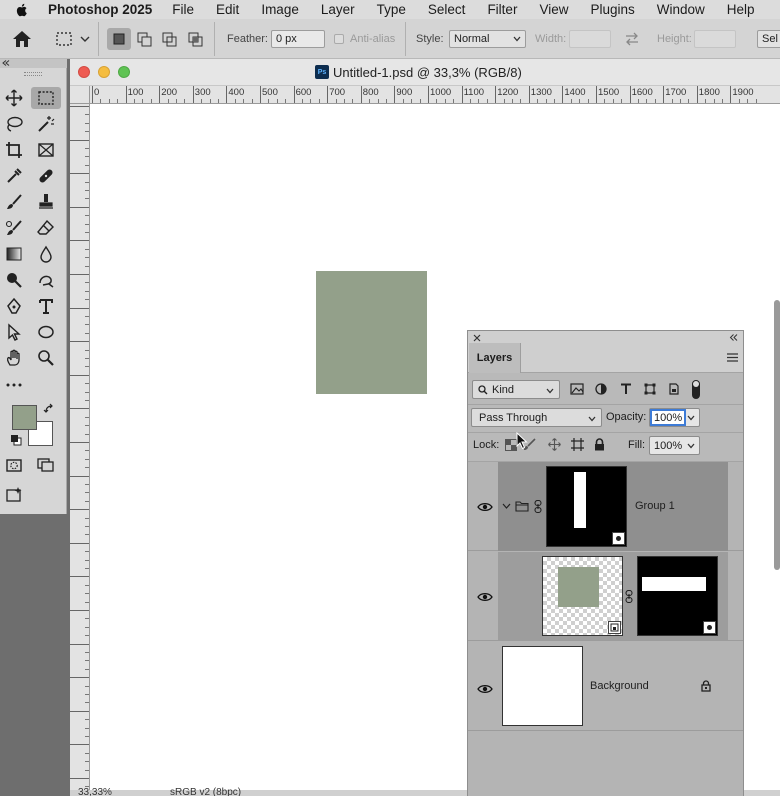 This screenshot has height=796, width=780. I want to click on magic-wand-tool, so click(46, 124).